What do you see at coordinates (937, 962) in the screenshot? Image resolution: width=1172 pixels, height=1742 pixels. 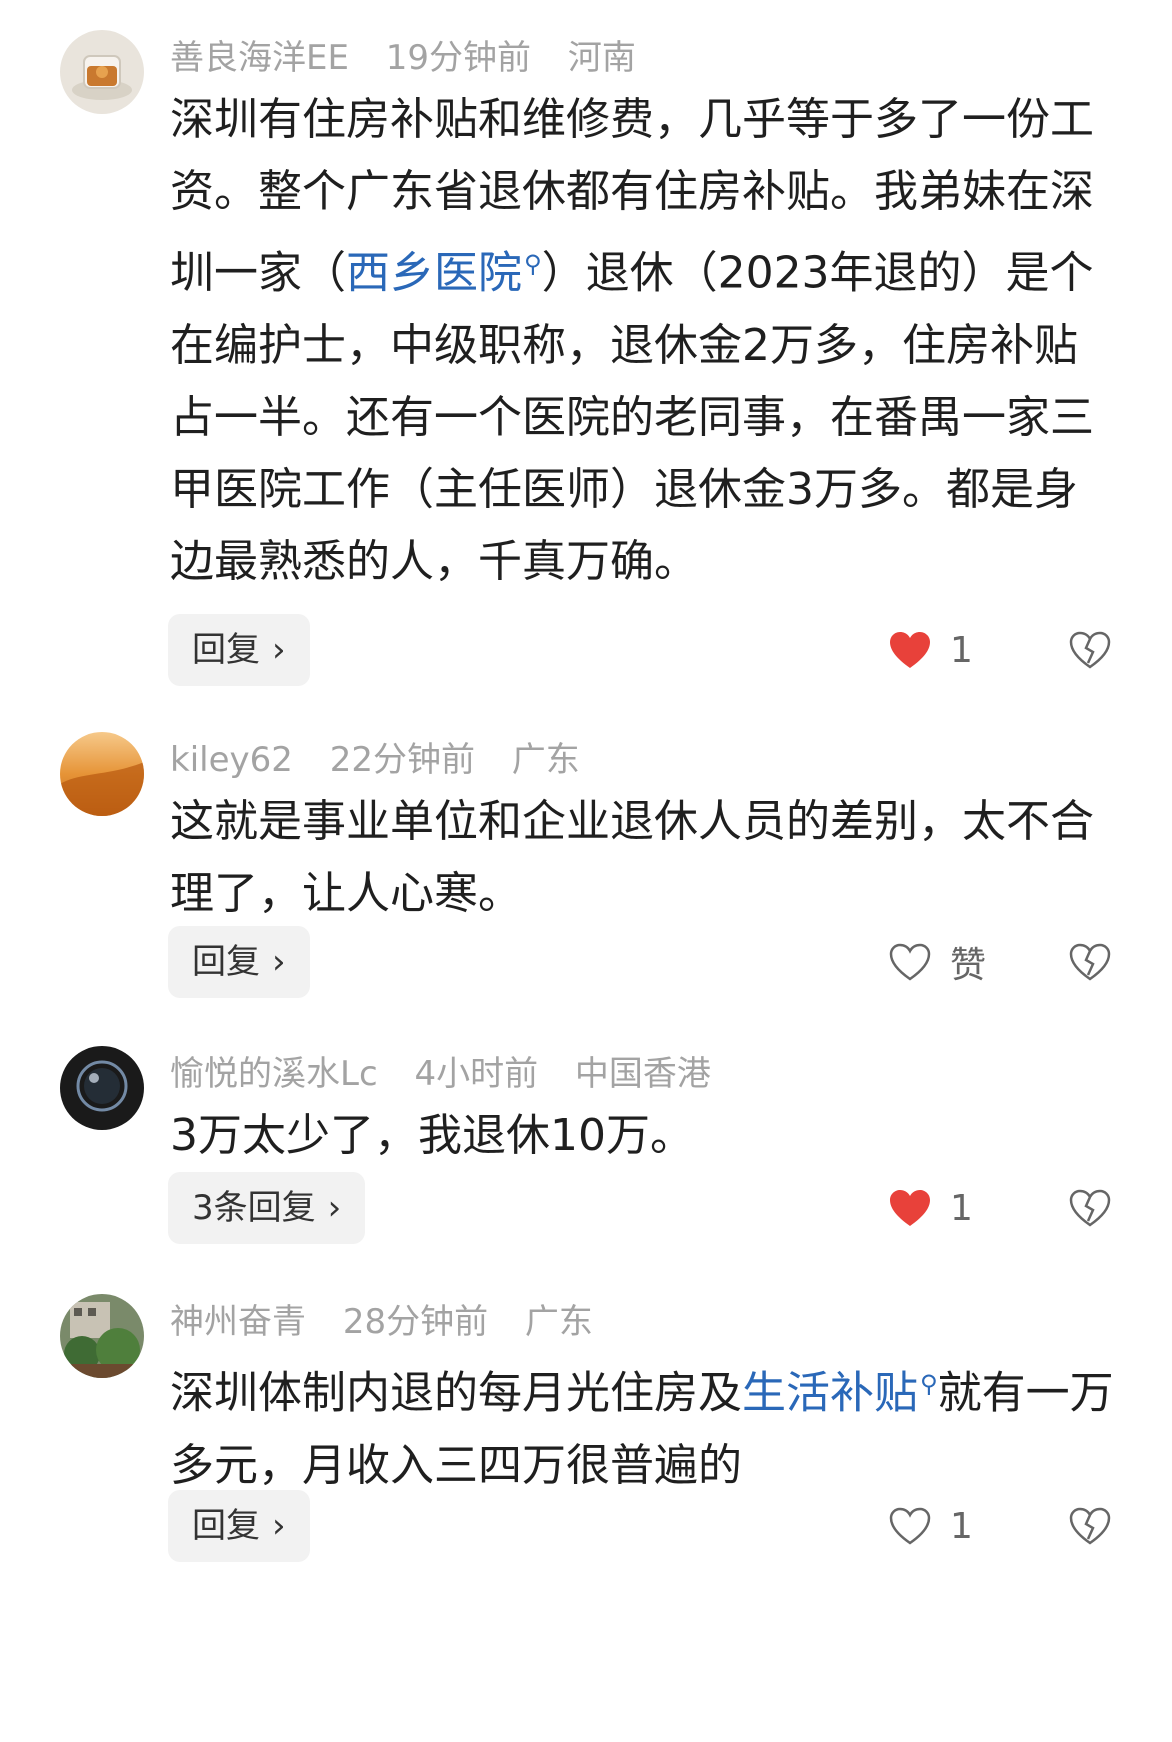 I see `like-button: 赞` at bounding box center [937, 962].